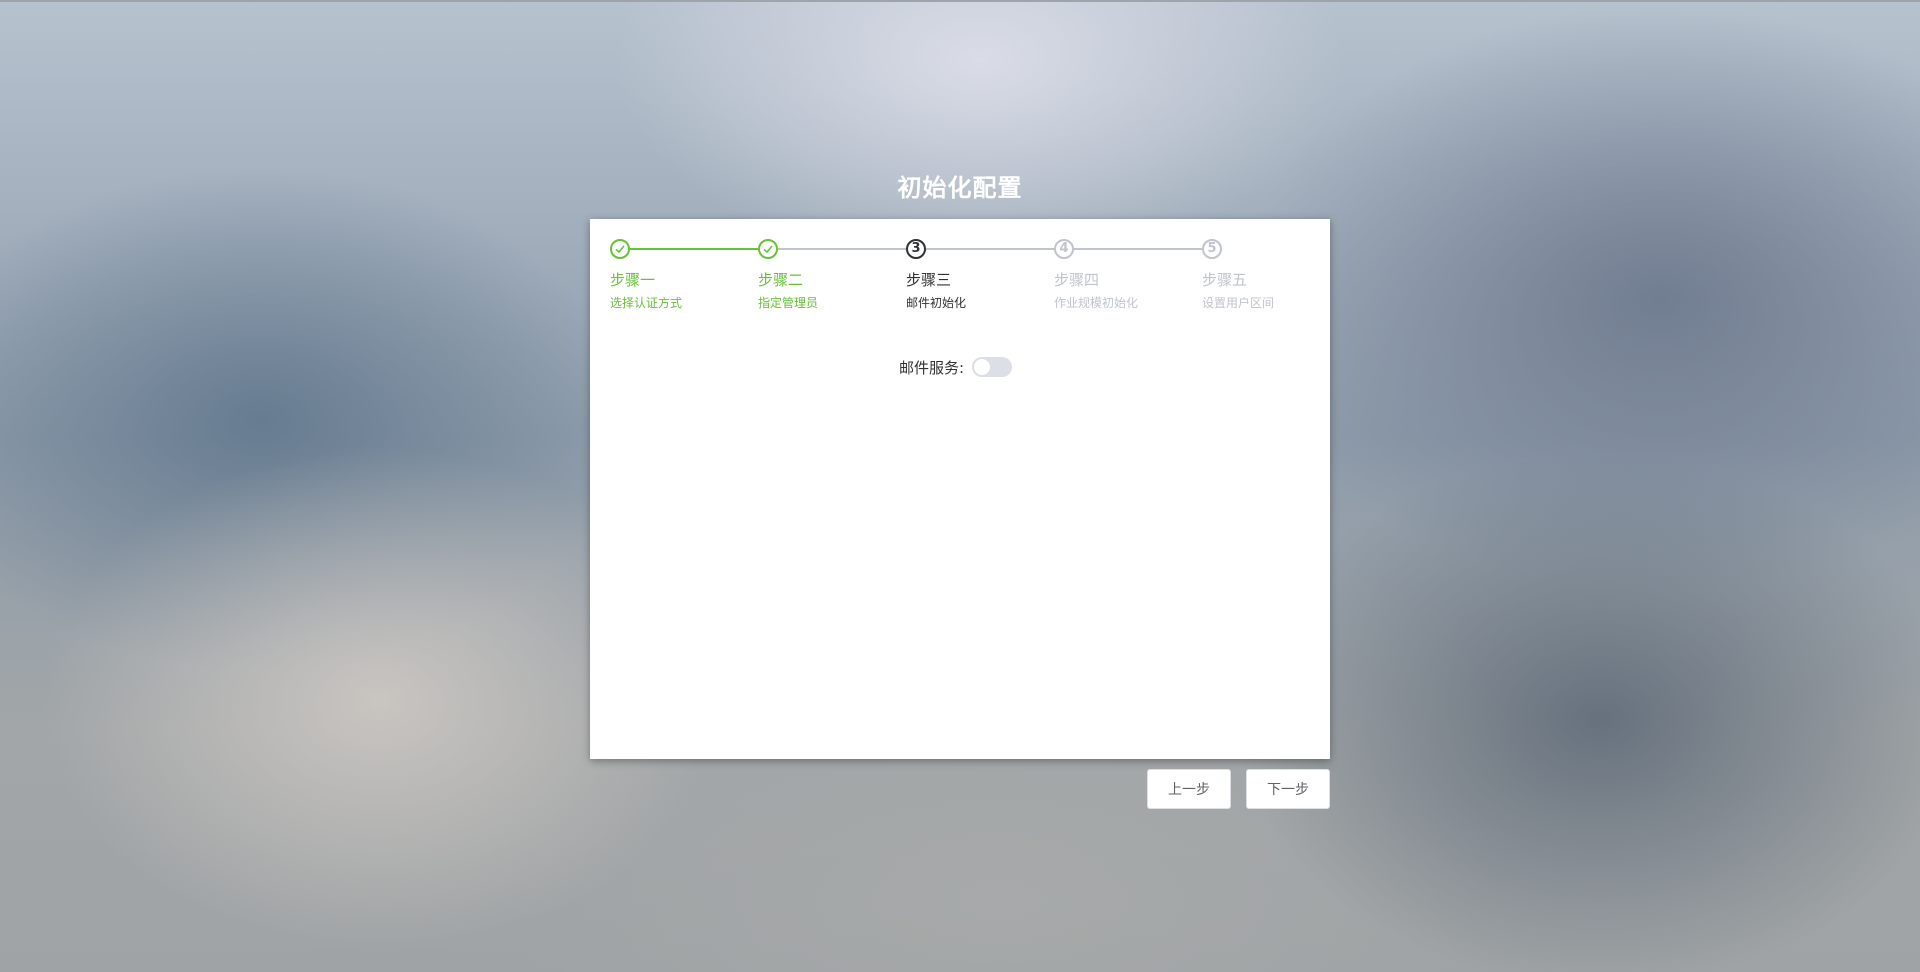 This screenshot has width=1920, height=972. I want to click on step-description: 邮件初始化, so click(936, 303).